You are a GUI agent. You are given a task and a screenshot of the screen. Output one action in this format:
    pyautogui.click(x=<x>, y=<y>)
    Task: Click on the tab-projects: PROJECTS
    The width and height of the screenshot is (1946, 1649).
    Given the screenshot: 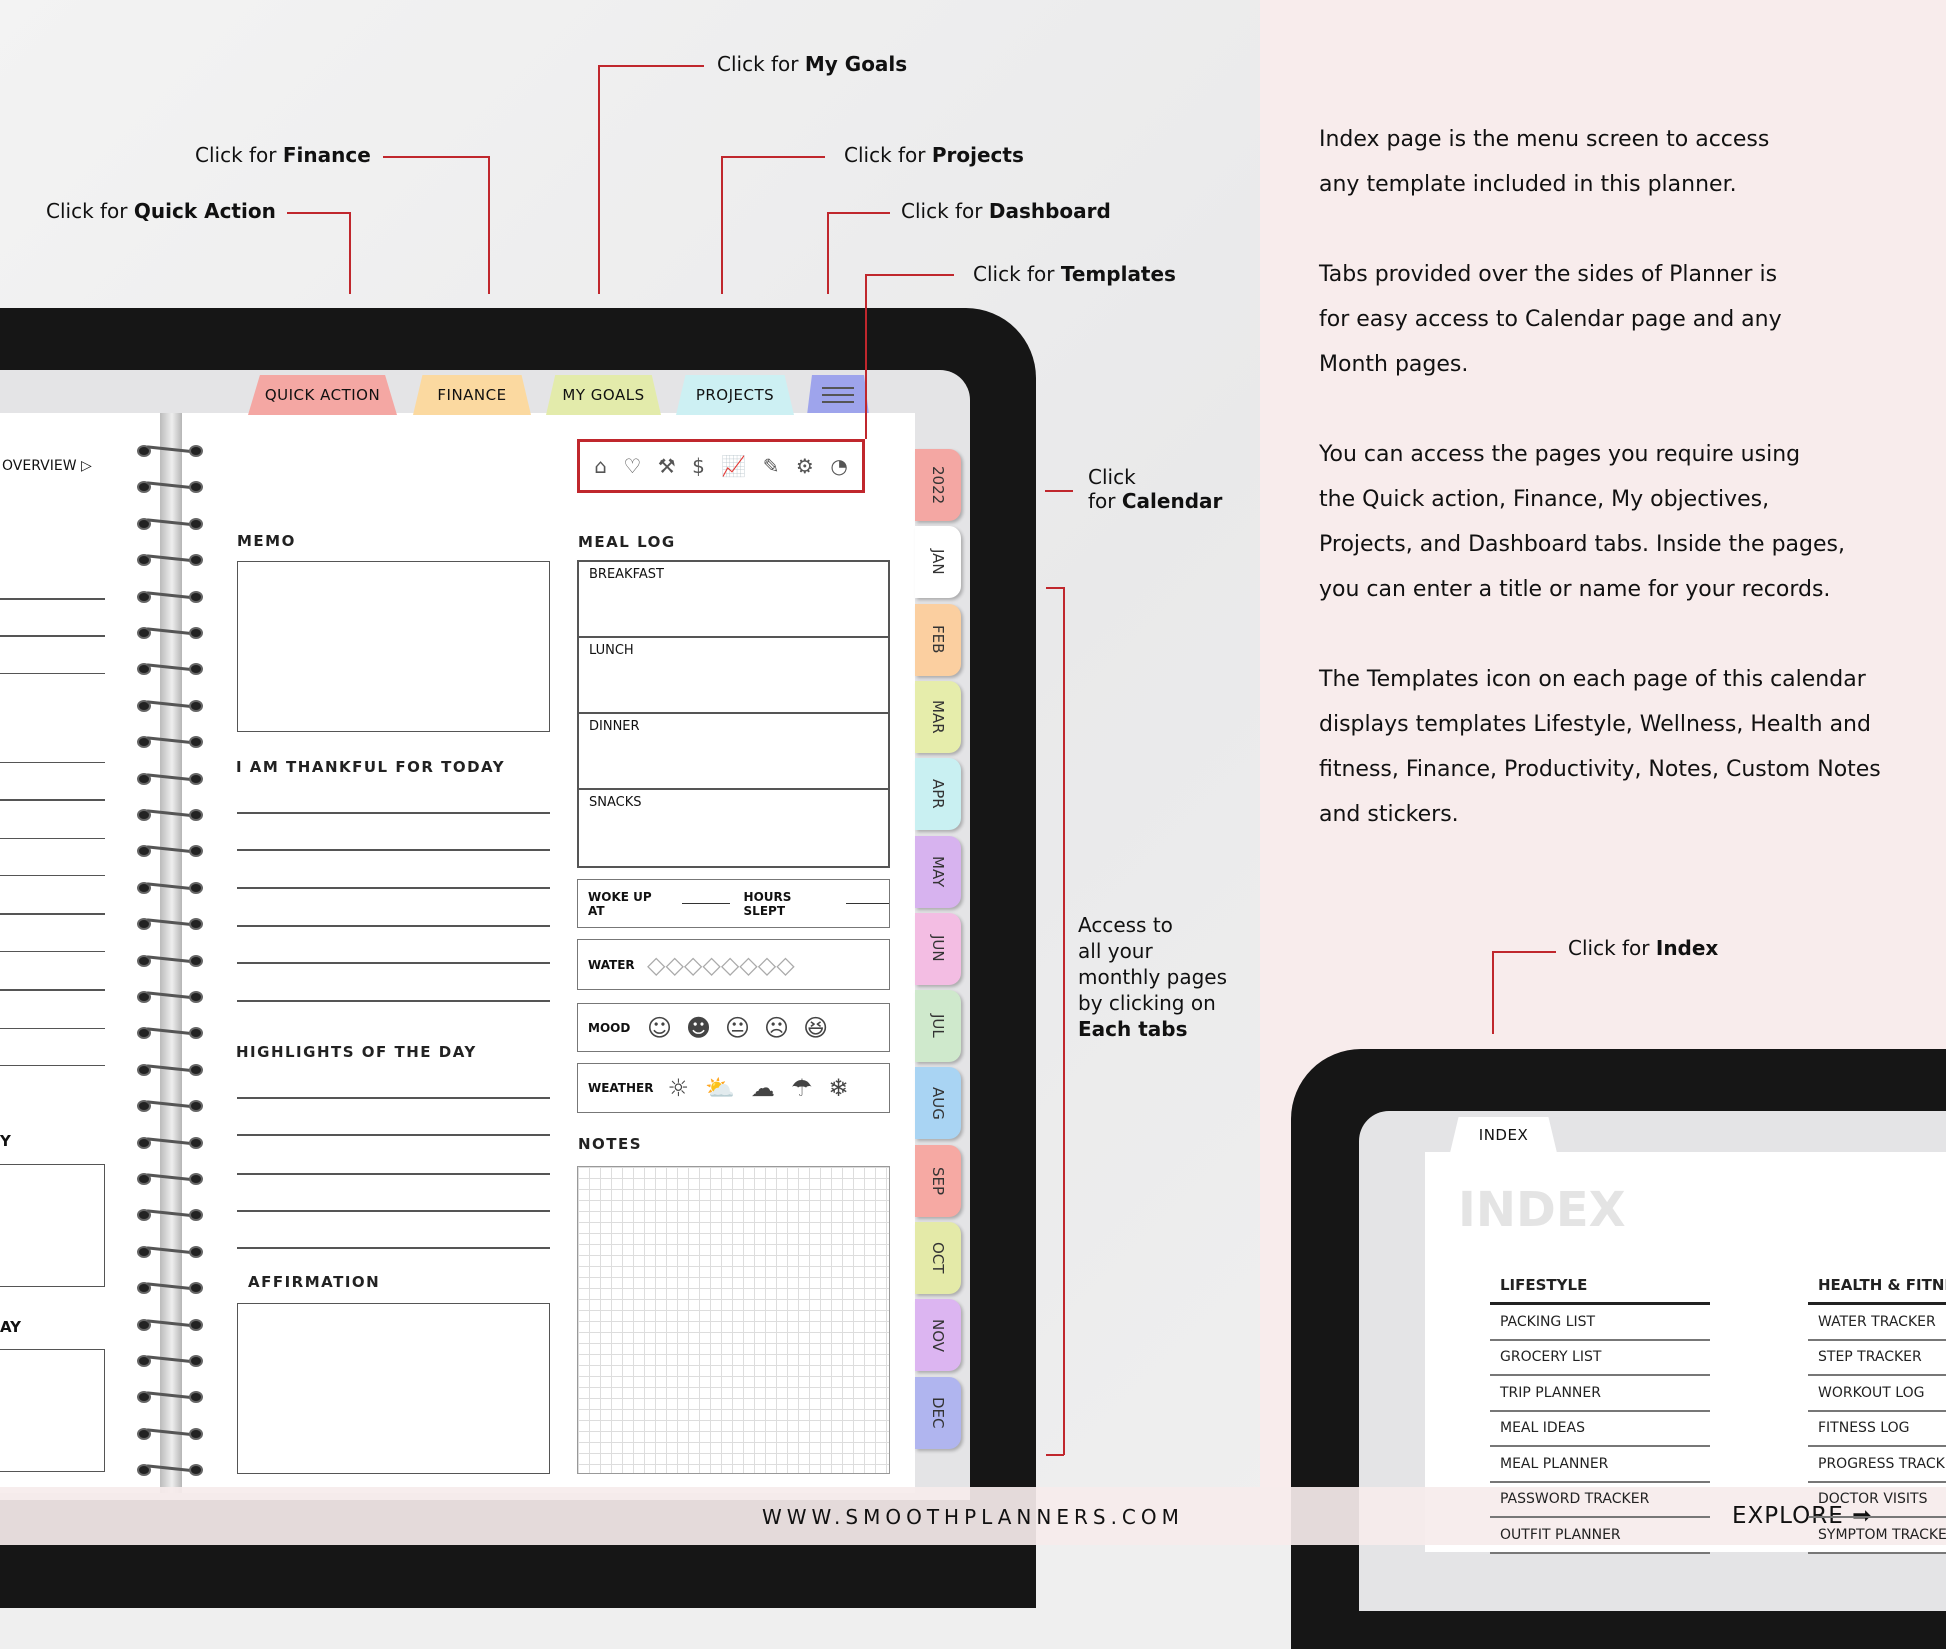 What is the action you would take?
    pyautogui.click(x=735, y=395)
    